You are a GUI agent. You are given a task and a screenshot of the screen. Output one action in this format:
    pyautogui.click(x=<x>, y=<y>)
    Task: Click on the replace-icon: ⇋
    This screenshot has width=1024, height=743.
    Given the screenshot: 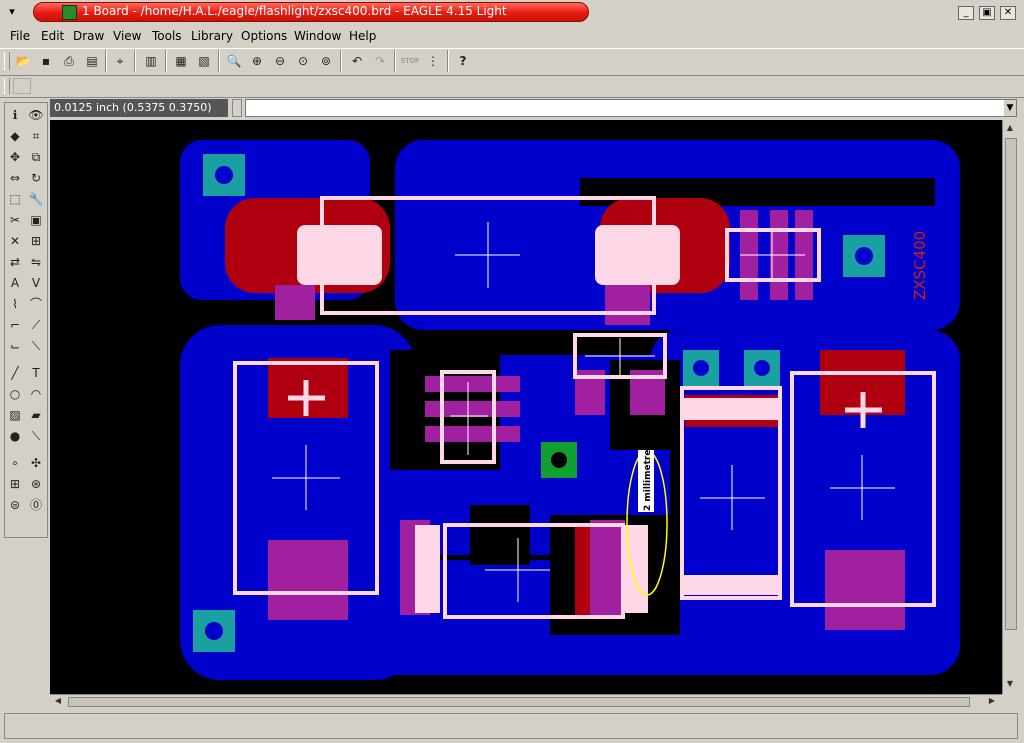 What is the action you would take?
    pyautogui.click(x=36, y=262)
    